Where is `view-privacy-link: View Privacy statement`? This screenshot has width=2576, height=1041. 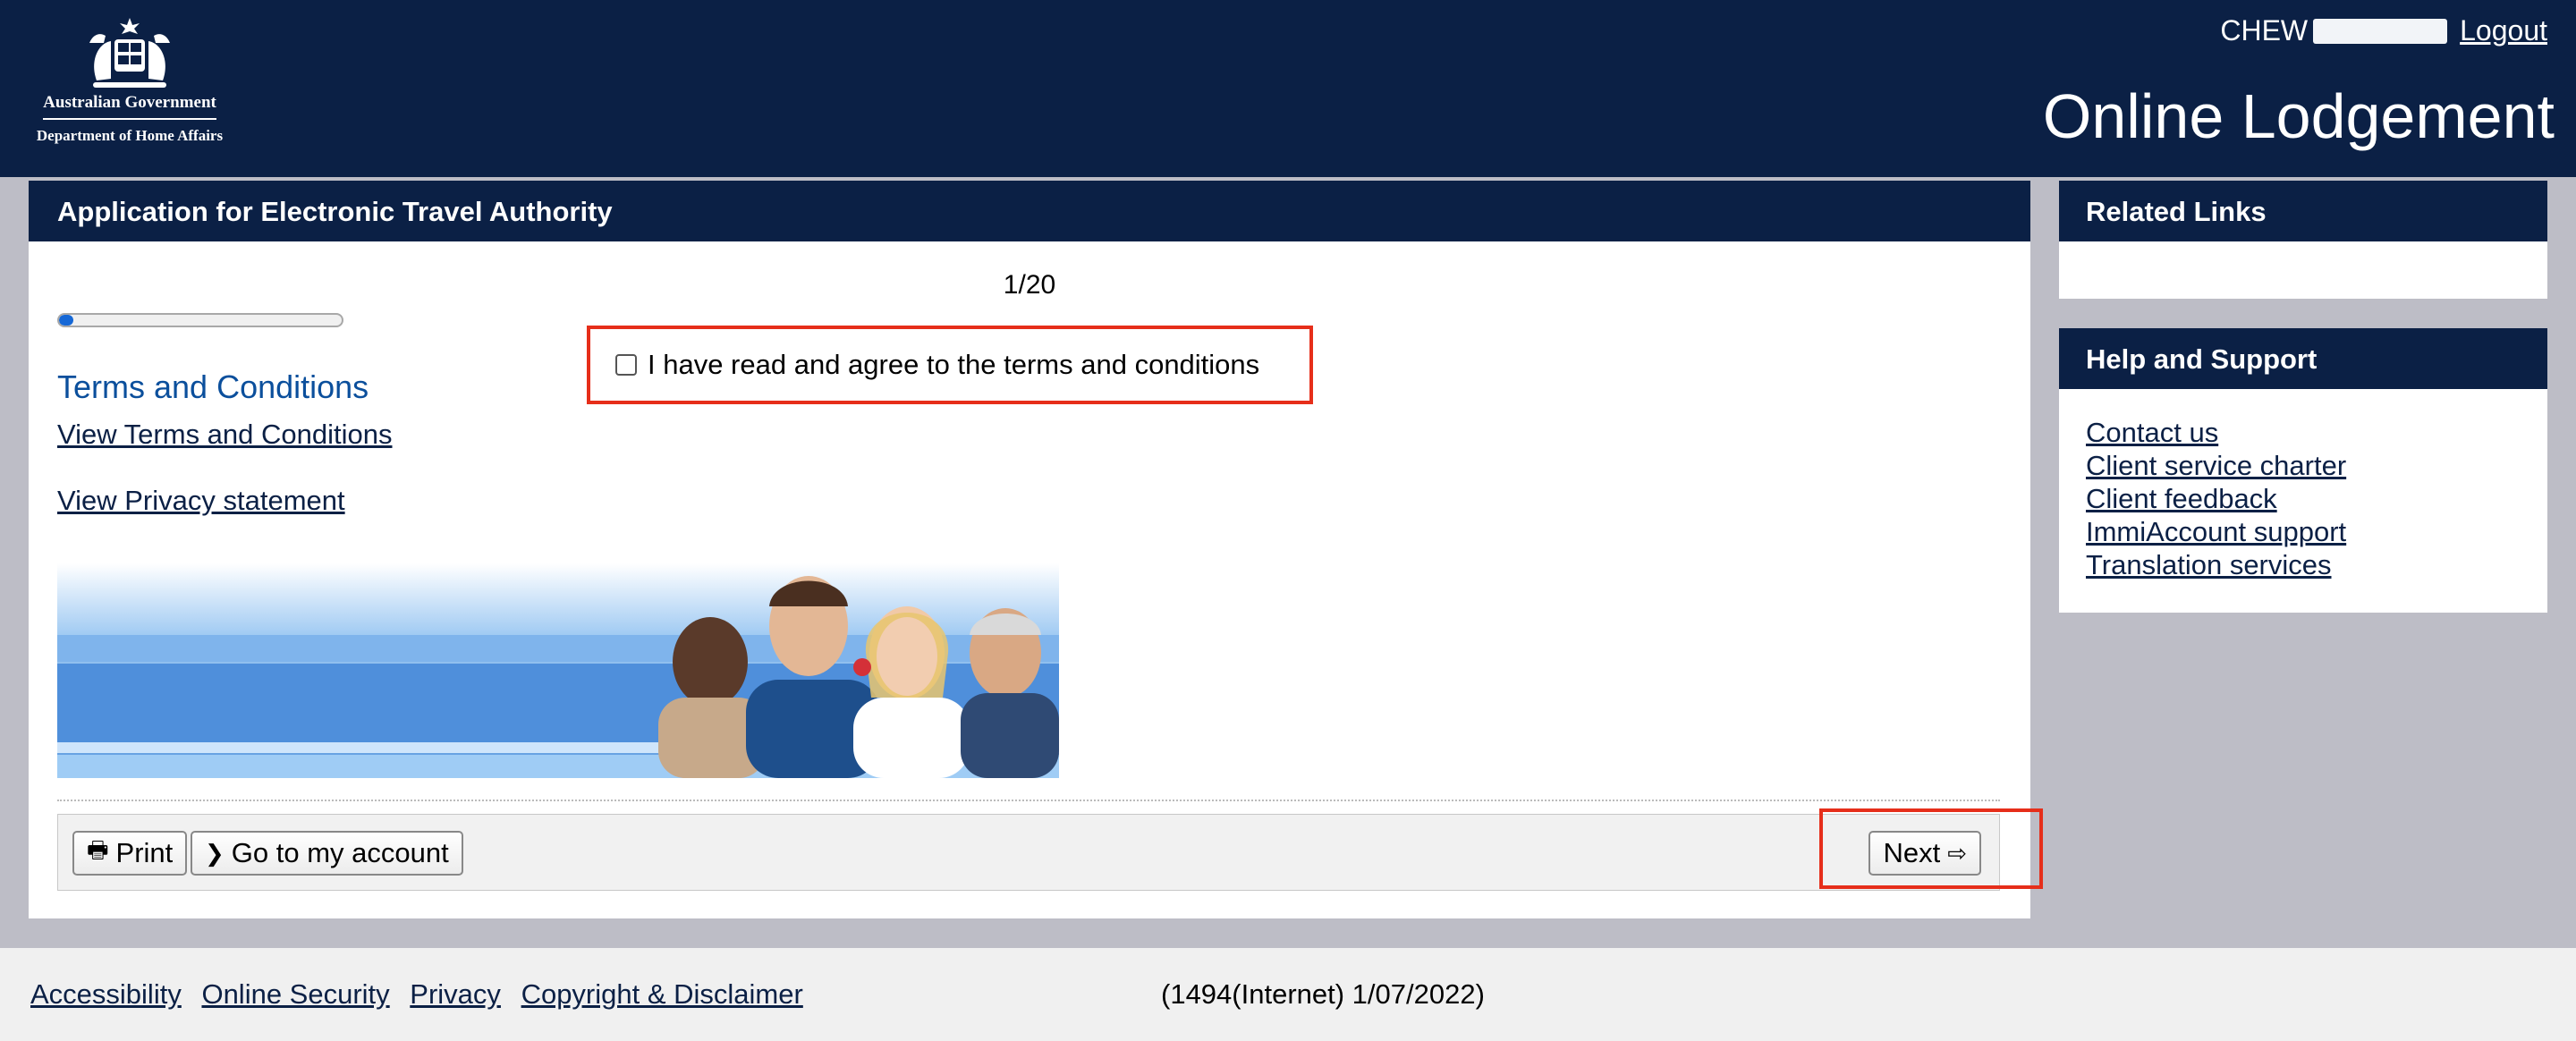
view-privacy-link: View Privacy statement is located at coordinates (201, 501).